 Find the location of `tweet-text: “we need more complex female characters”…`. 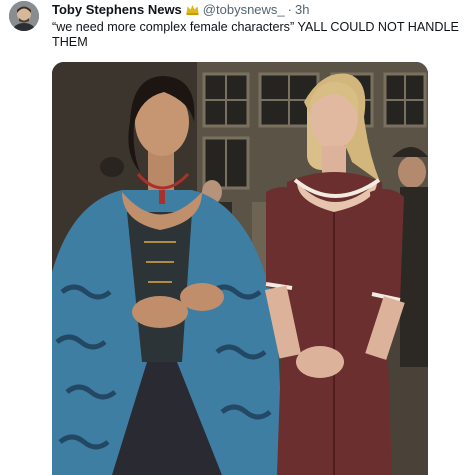

tweet-text: “we need more complex female characters”… is located at coordinates (255, 34).